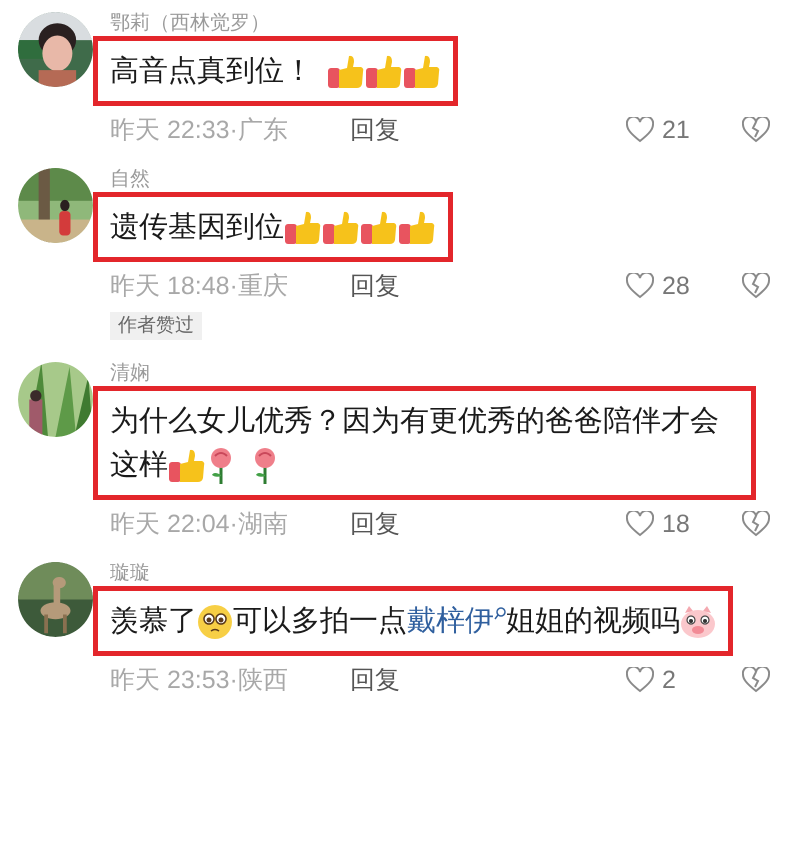 The height and width of the screenshot is (845, 800). Describe the element at coordinates (199, 680) in the screenshot. I see `timestamp-location: 昨天 23:53·陕西` at that location.